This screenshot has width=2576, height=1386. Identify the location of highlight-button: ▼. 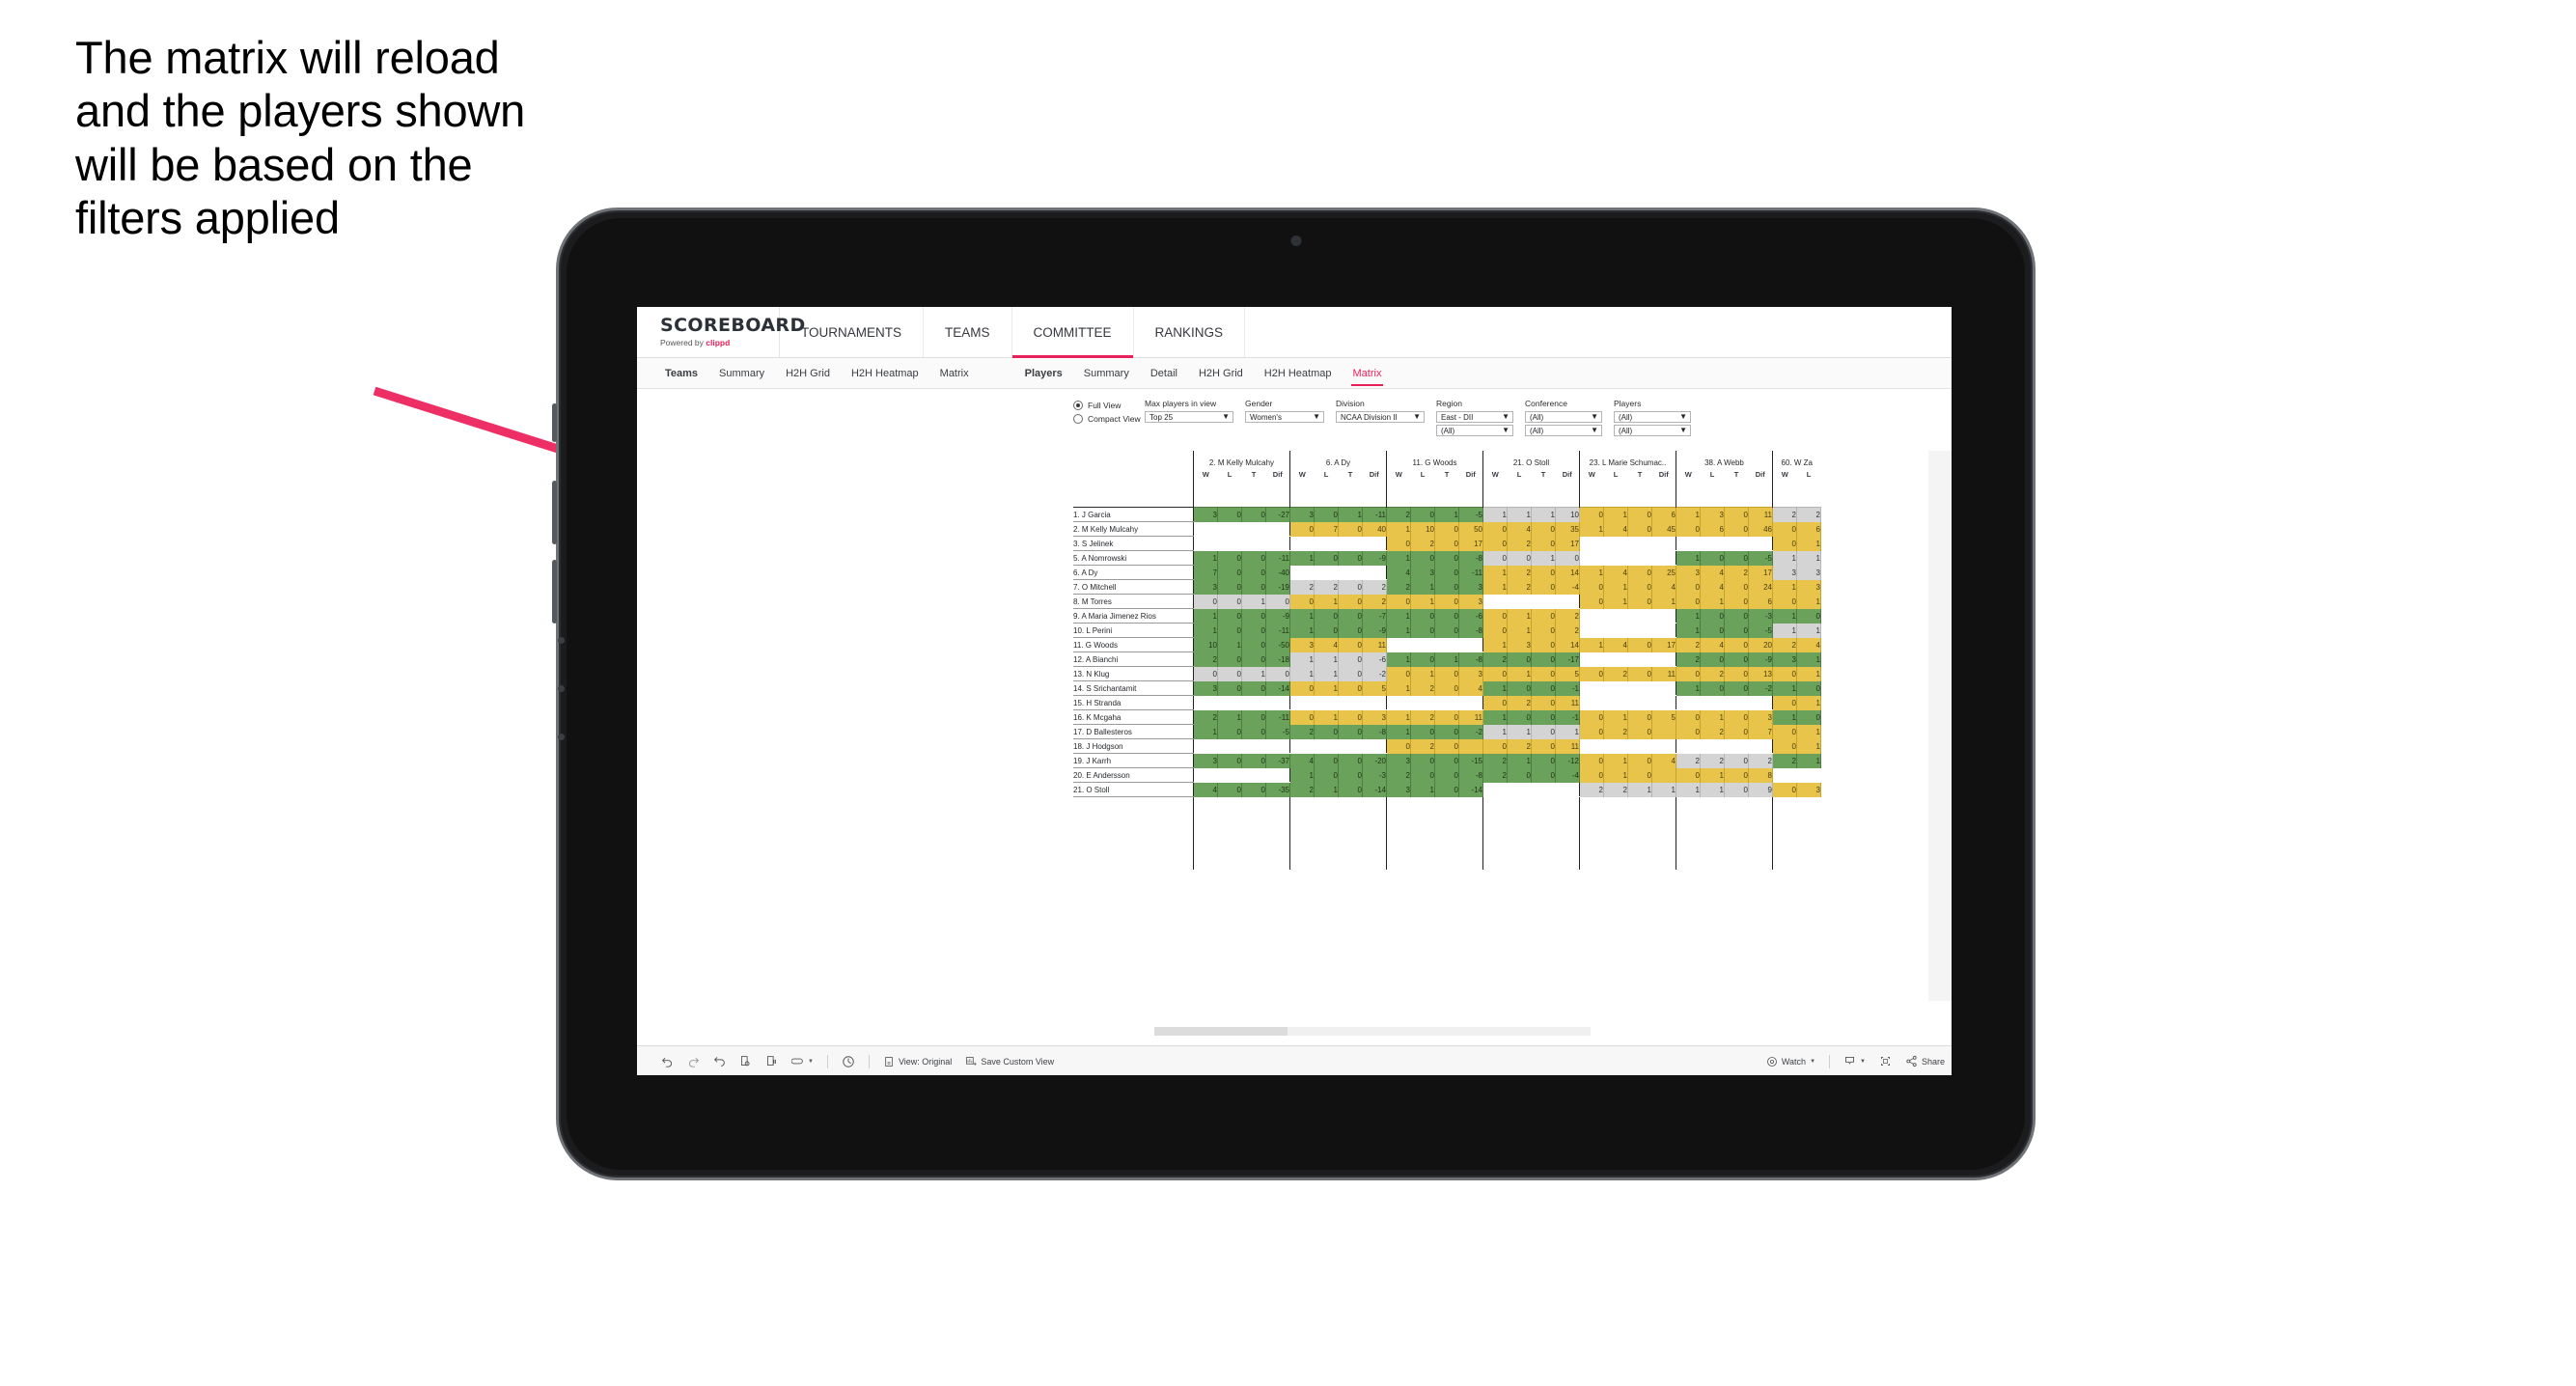
(802, 1060).